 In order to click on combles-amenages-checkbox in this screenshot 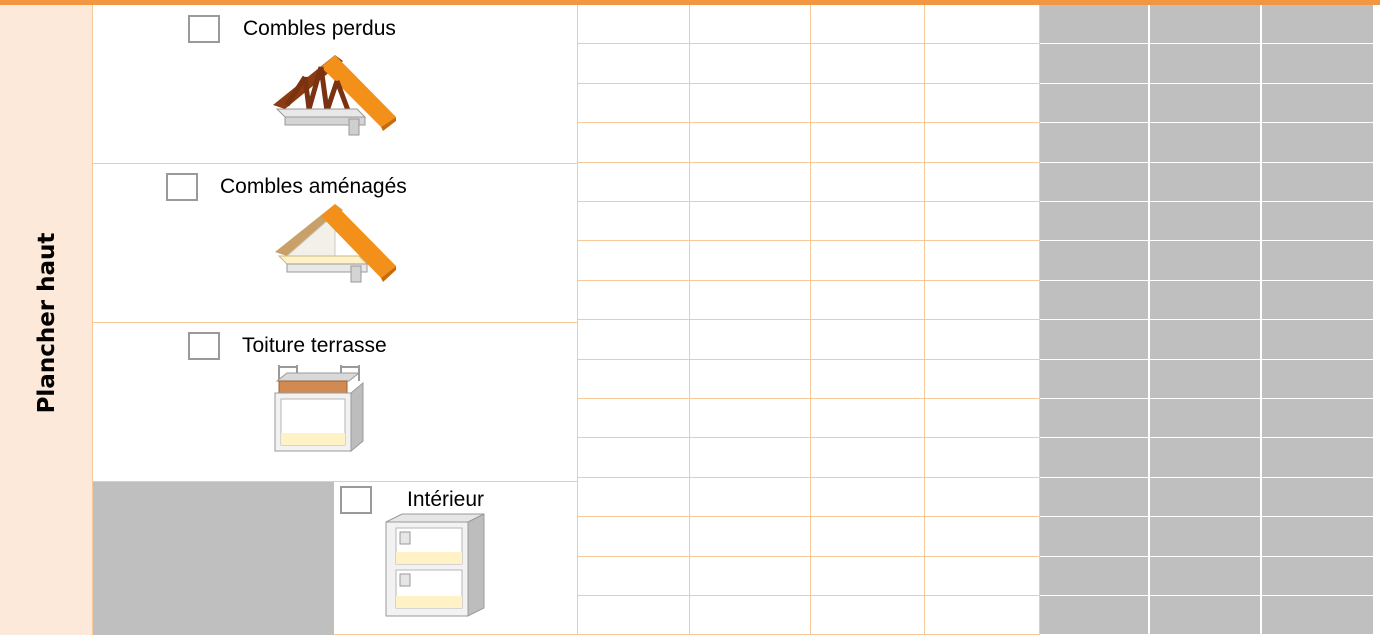, I will do `click(182, 187)`.